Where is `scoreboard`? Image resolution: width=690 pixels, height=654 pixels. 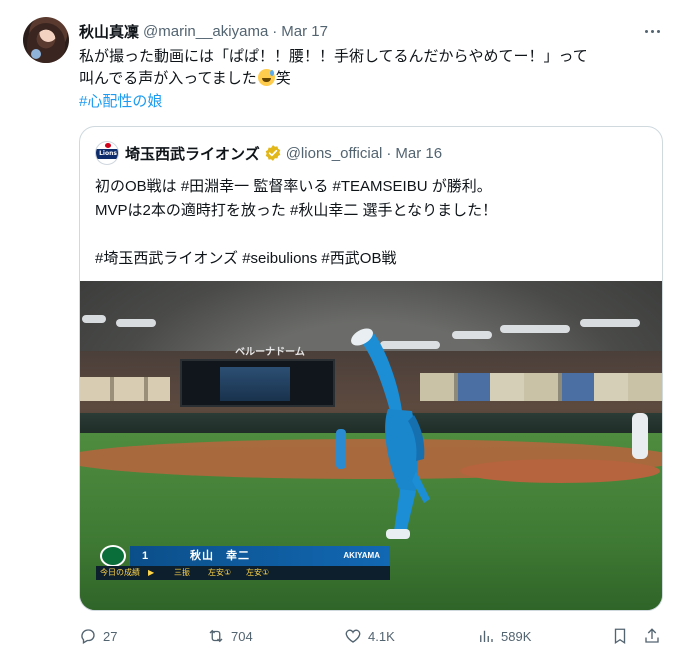
scoreboard is located at coordinates (257, 383).